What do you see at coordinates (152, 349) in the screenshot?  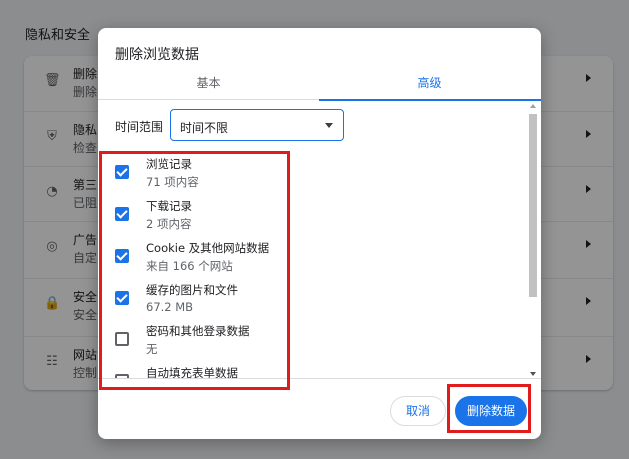 I see `item-detail: 无` at bounding box center [152, 349].